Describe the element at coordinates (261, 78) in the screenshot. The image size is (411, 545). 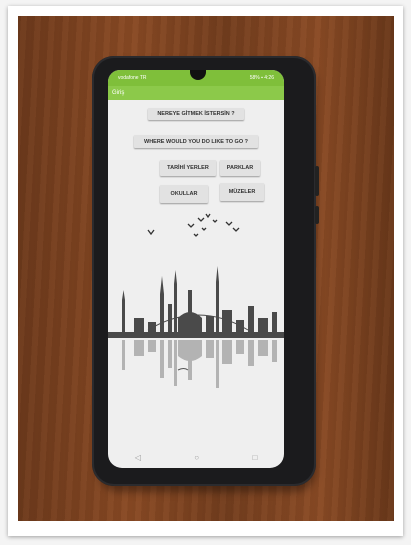
I see `status-indicators: 58% ▪ 4:26` at that location.